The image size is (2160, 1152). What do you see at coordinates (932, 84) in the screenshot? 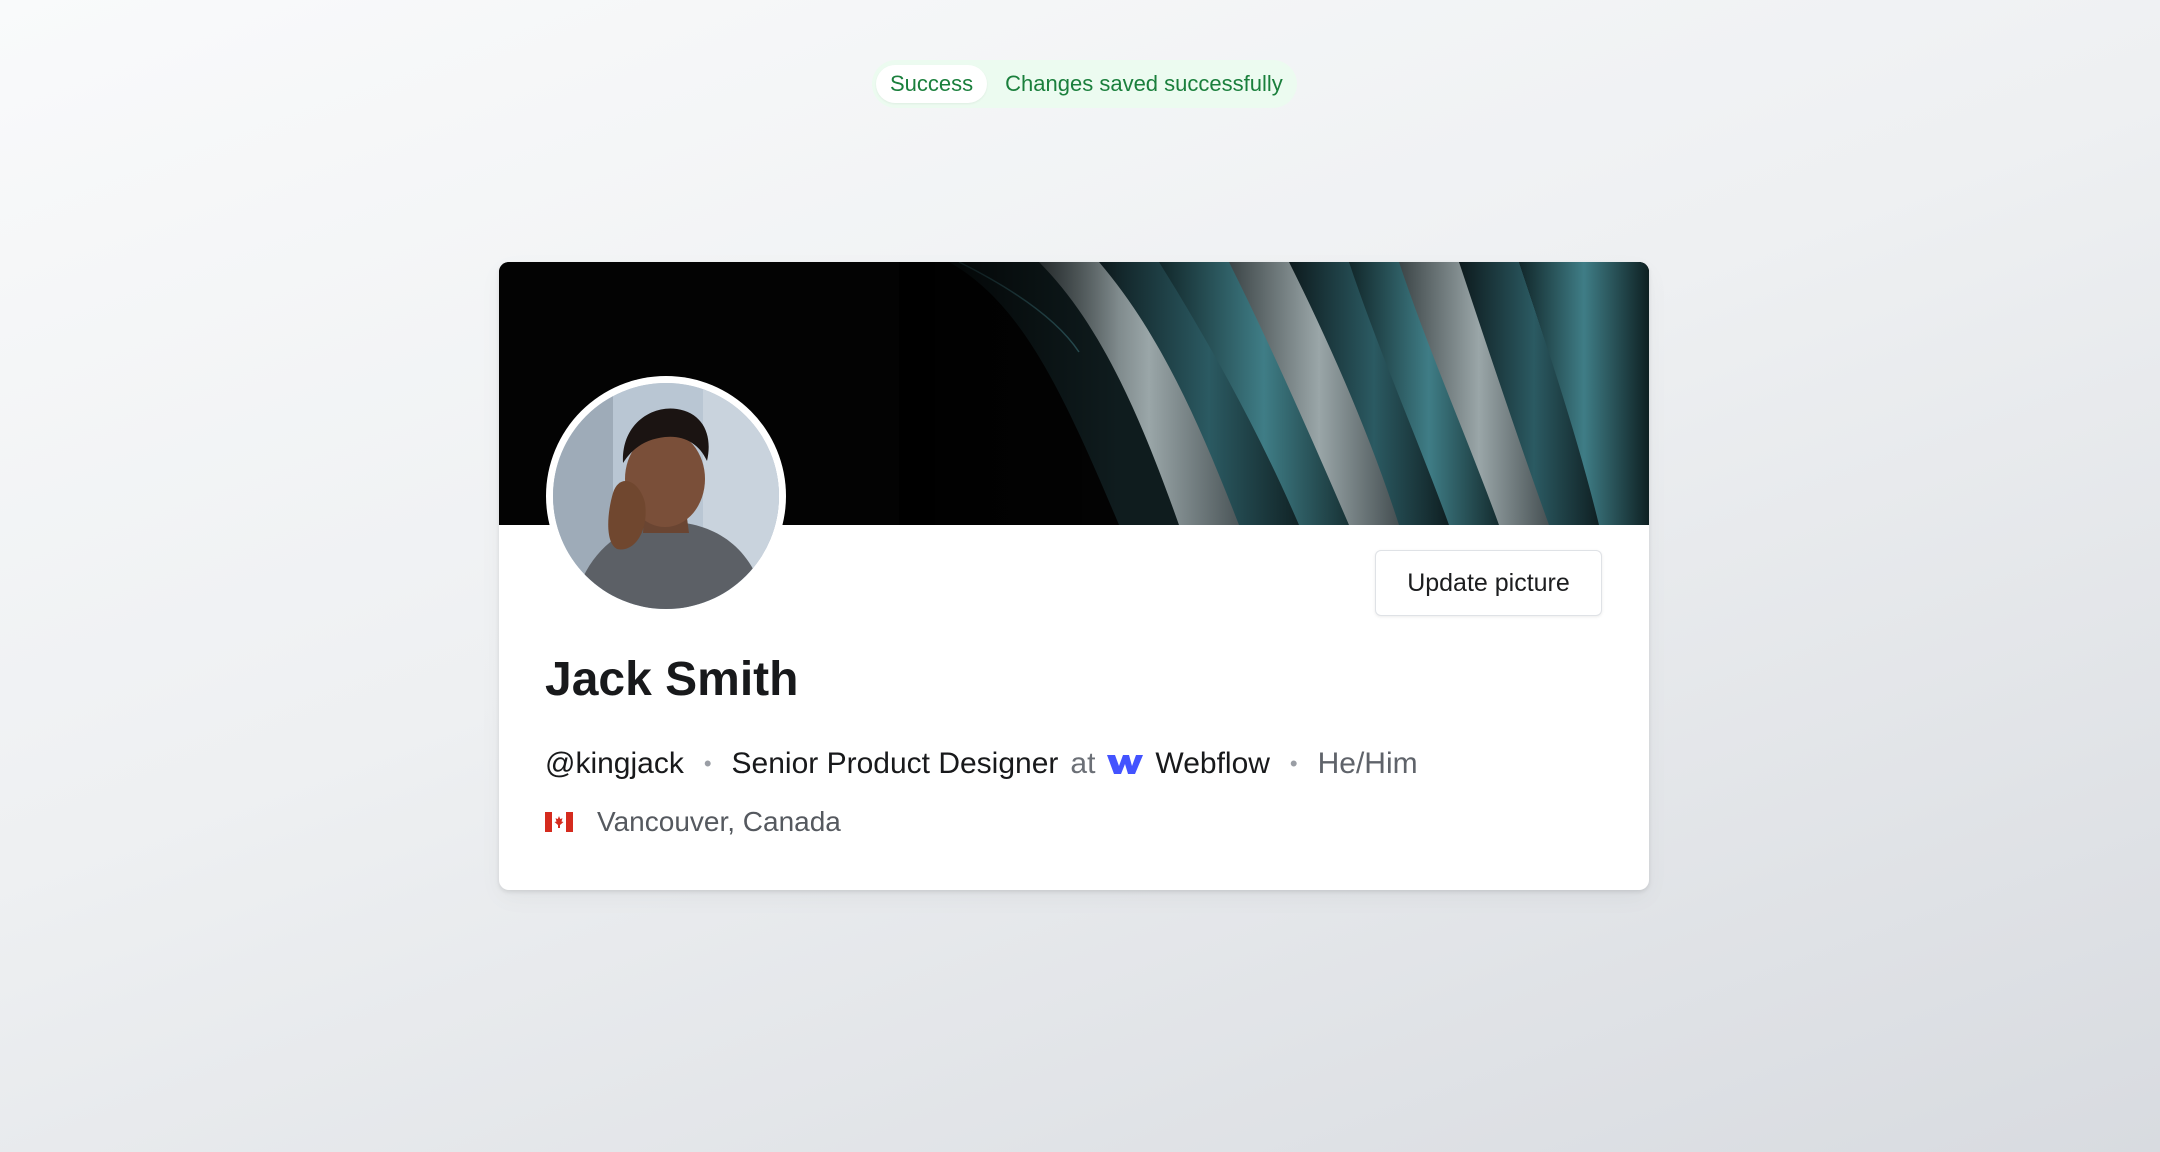
I see `success-badge: Success` at bounding box center [932, 84].